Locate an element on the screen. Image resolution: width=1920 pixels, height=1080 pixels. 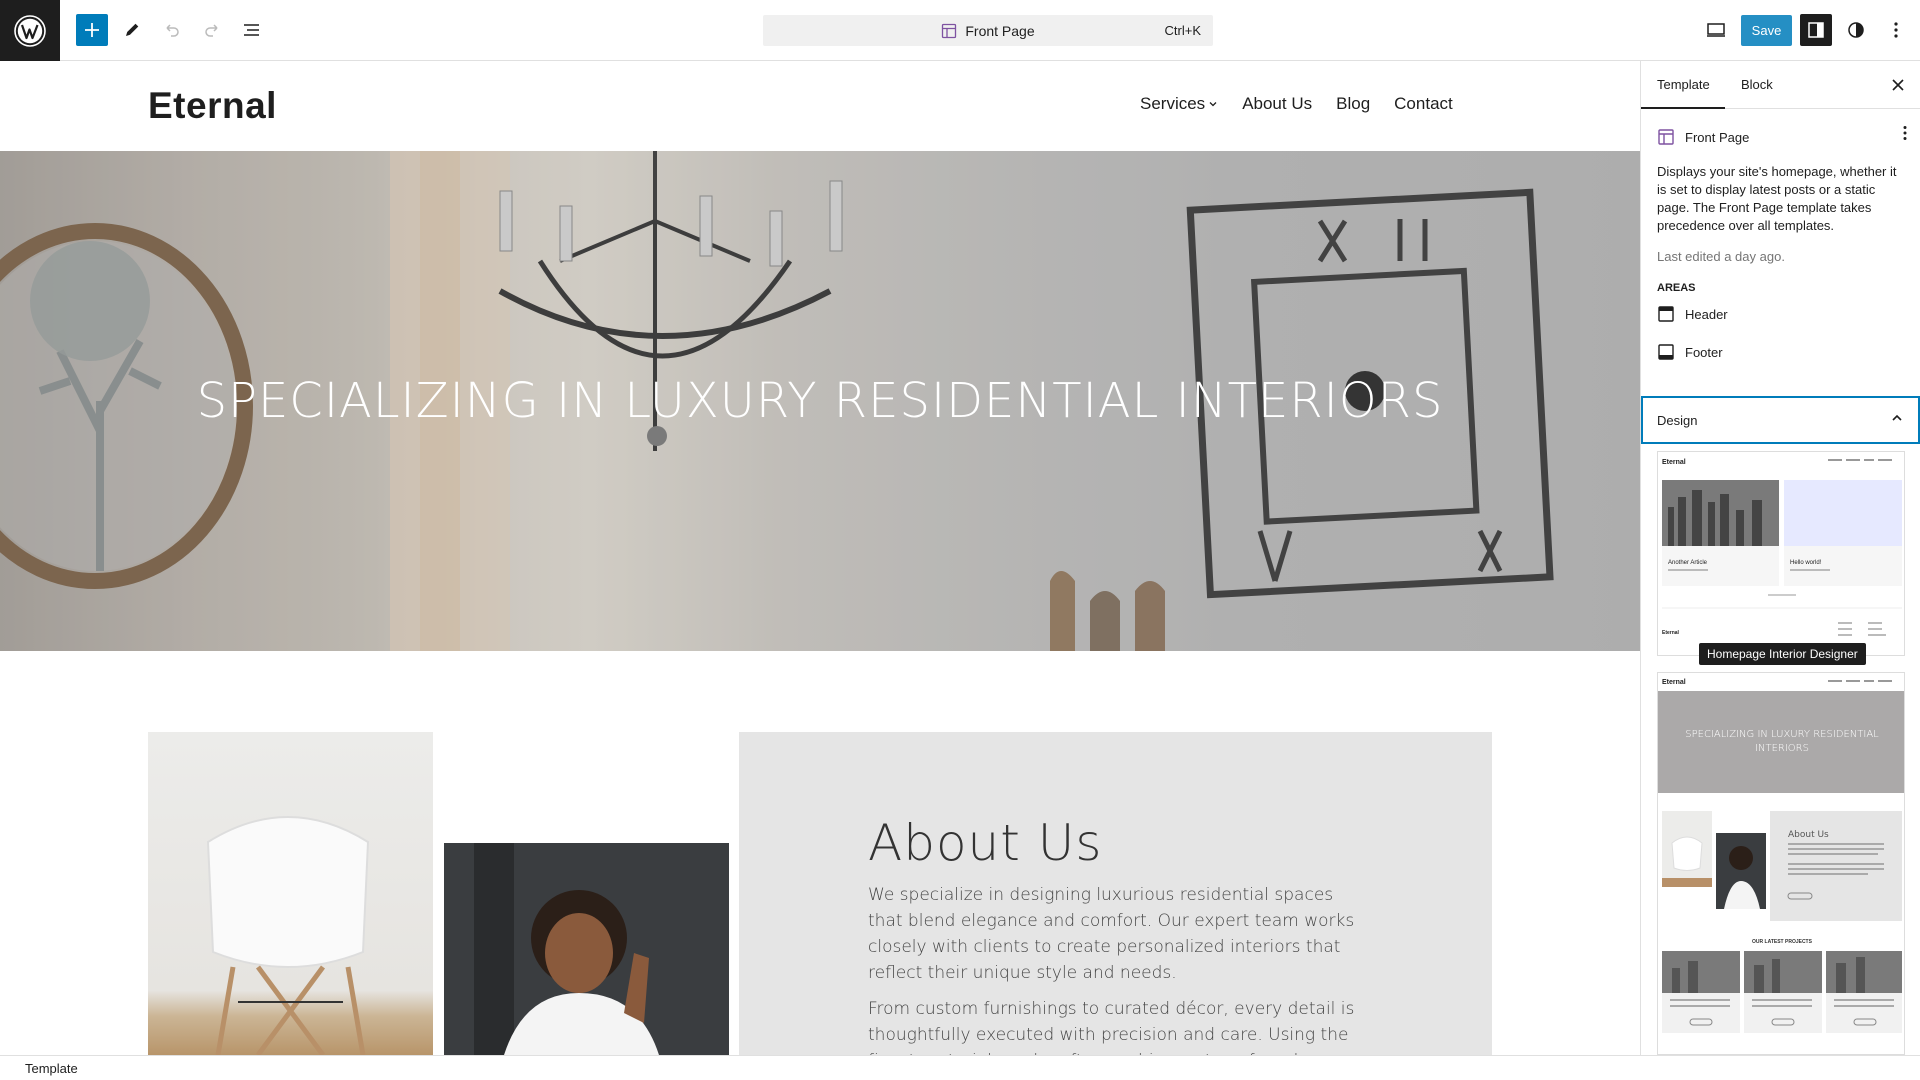
options-button is located at coordinates (1896, 30).